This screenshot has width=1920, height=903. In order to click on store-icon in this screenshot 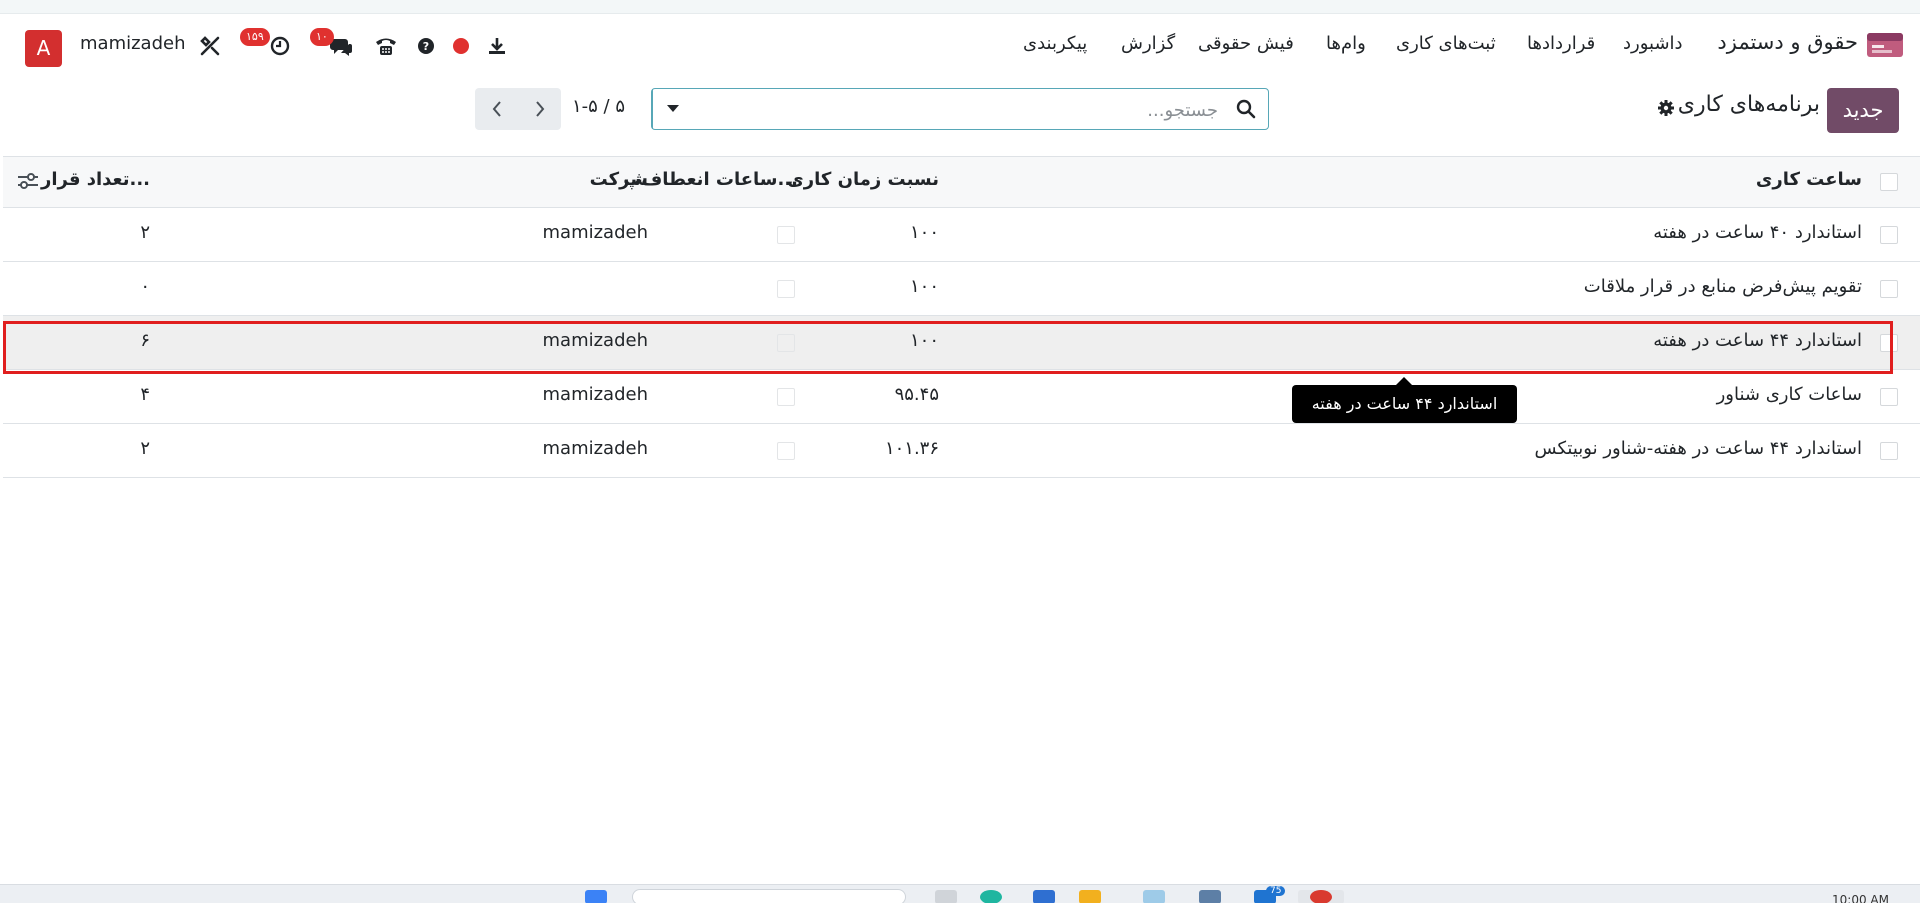, I will do `click(1044, 896)`.